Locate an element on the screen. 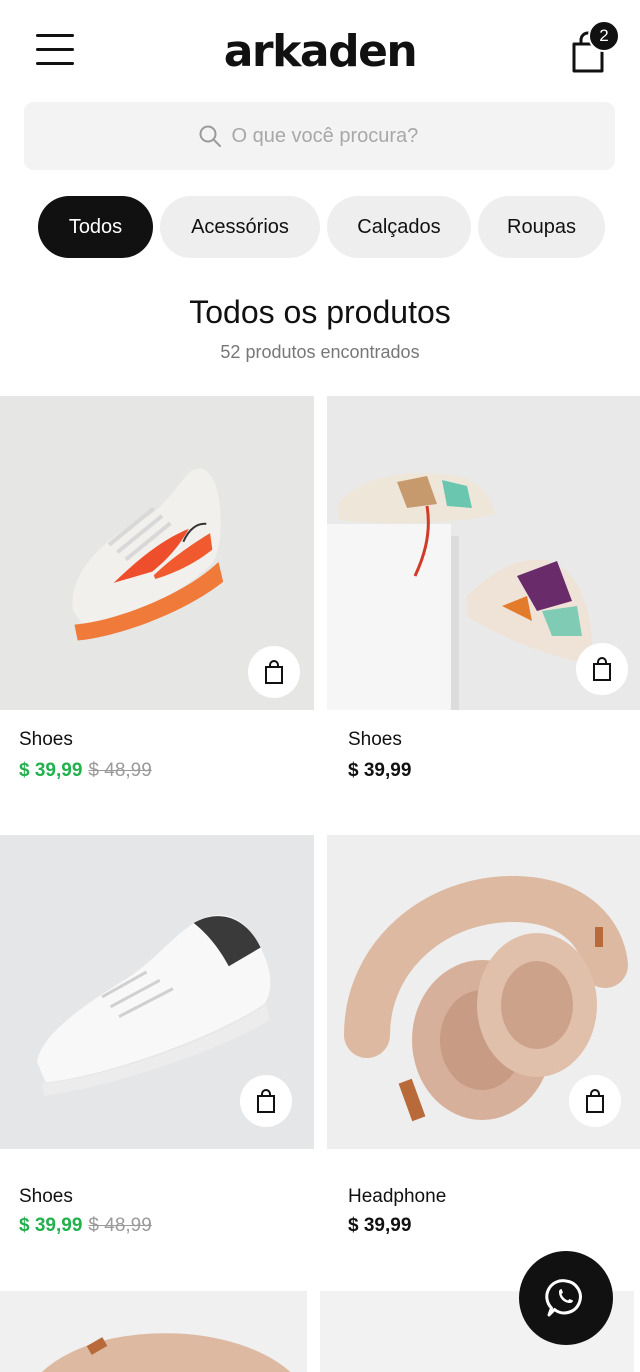 The height and width of the screenshot is (1372, 640). product-card-partial is located at coordinates (157, 1331).